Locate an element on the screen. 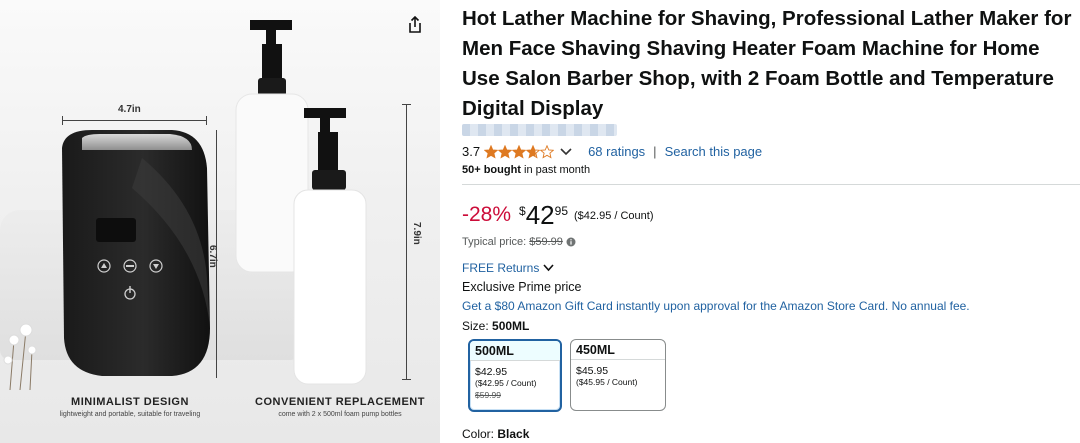  size-option-name: 450ML is located at coordinates (618, 350).